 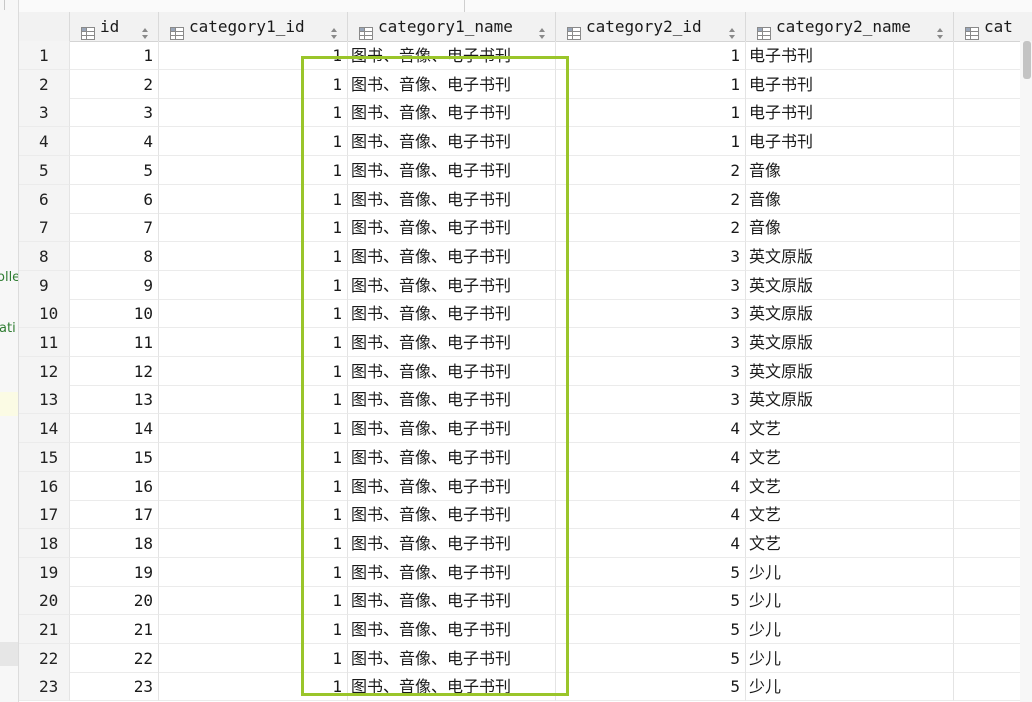 What do you see at coordinates (114, 515) in the screenshot?
I see `cell-id: 17` at bounding box center [114, 515].